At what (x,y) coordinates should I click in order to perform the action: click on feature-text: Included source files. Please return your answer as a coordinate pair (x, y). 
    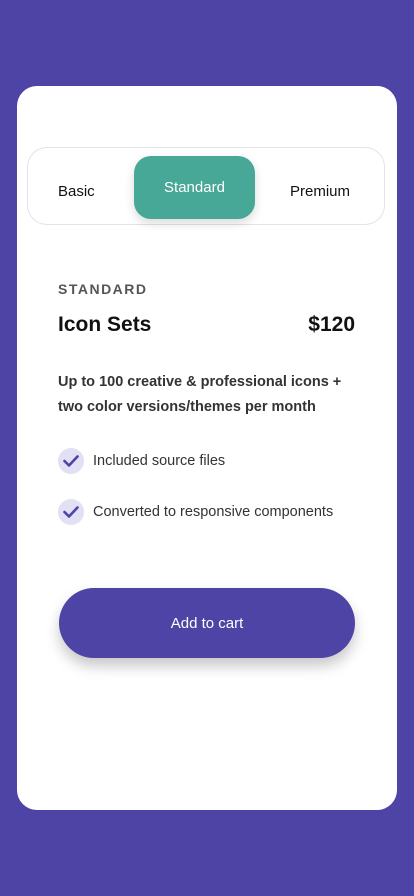
    Looking at the image, I should click on (159, 461).